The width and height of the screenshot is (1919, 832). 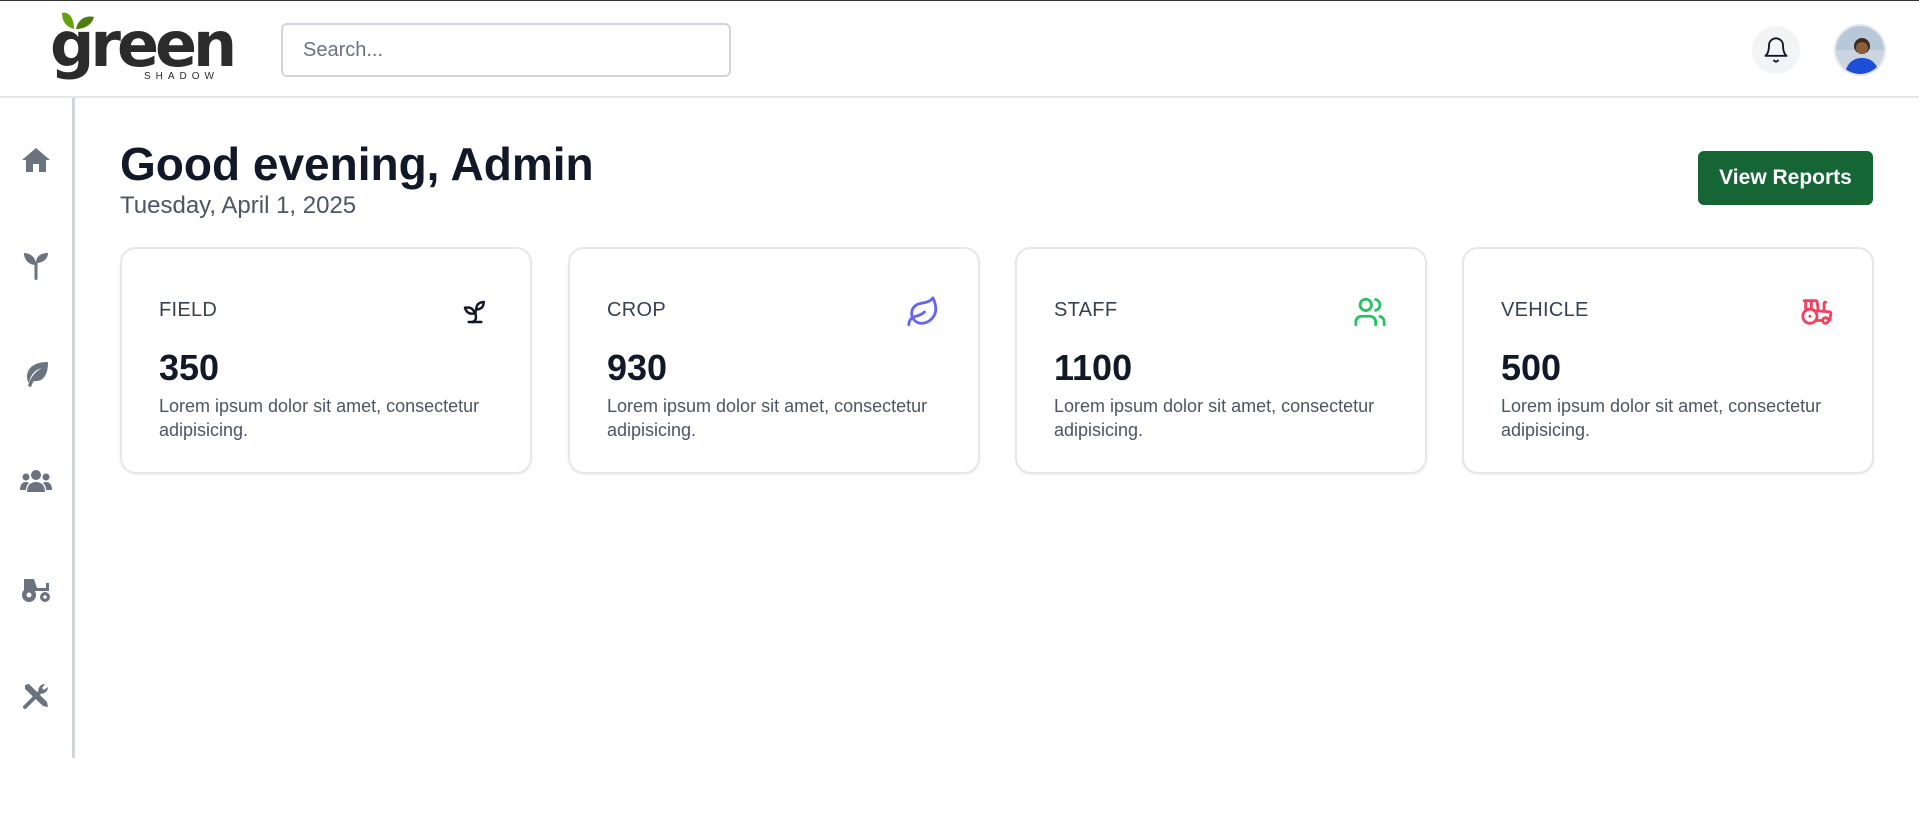 I want to click on notifications-button, so click(x=1776, y=50).